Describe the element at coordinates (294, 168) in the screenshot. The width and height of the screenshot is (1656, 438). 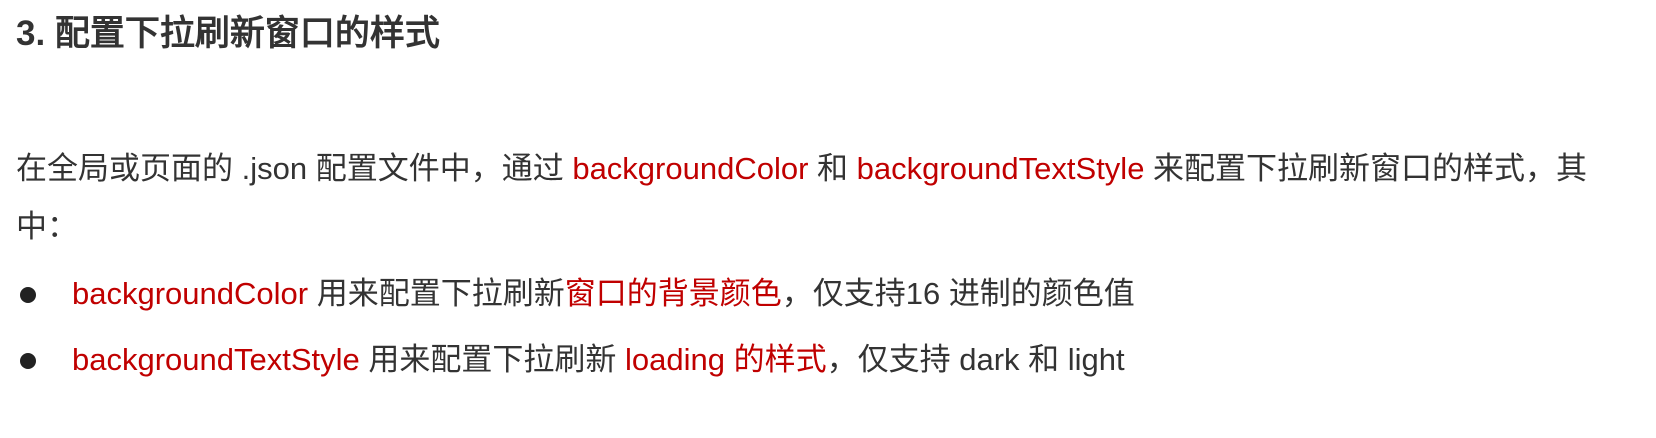
I see `intro-text-part1: 在全局或页面的 .json 配置文件中，通过` at that location.